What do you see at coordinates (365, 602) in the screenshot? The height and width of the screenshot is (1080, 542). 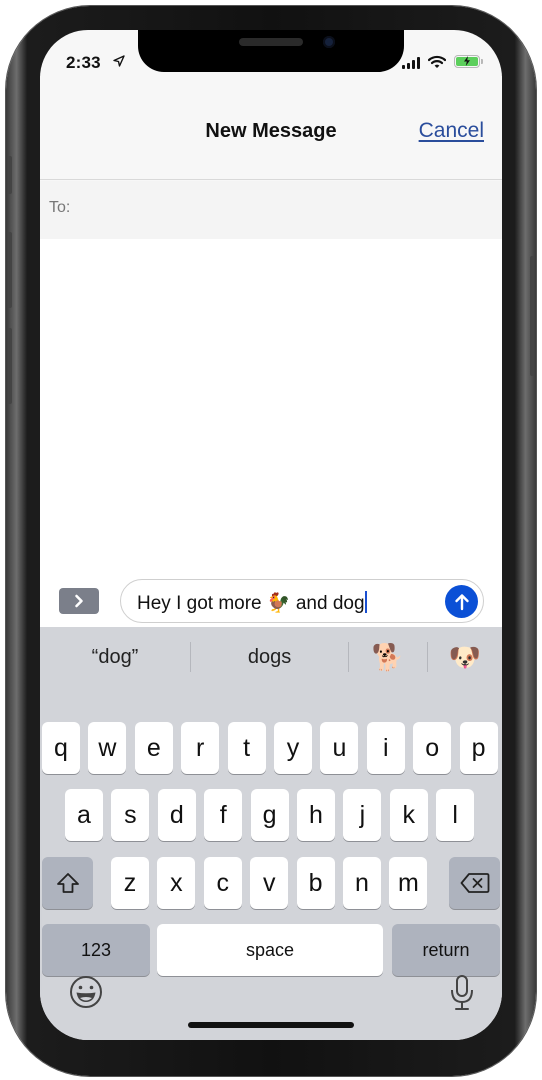 I see `text-cursor` at bounding box center [365, 602].